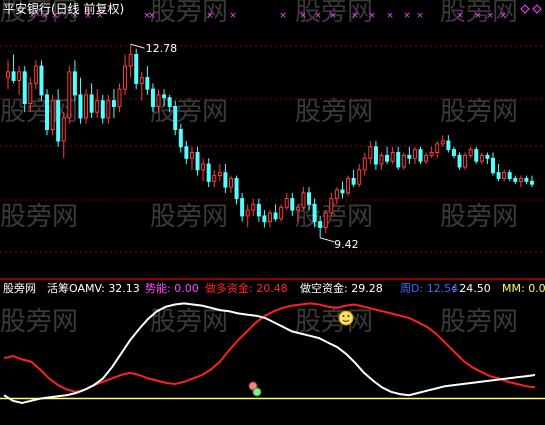  Describe the element at coordinates (272, 279) in the screenshot. I see `panel-divider` at that location.